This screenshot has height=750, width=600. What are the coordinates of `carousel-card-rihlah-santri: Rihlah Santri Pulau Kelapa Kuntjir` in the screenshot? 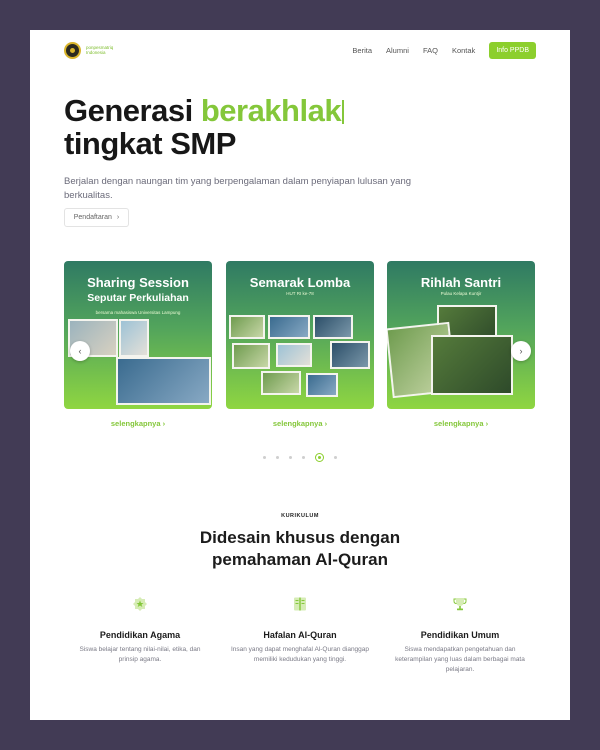 It's located at (461, 335).